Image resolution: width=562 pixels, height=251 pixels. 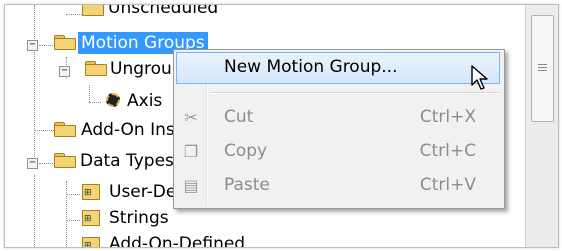 What do you see at coordinates (355, 93) in the screenshot?
I see `menu-separator` at bounding box center [355, 93].